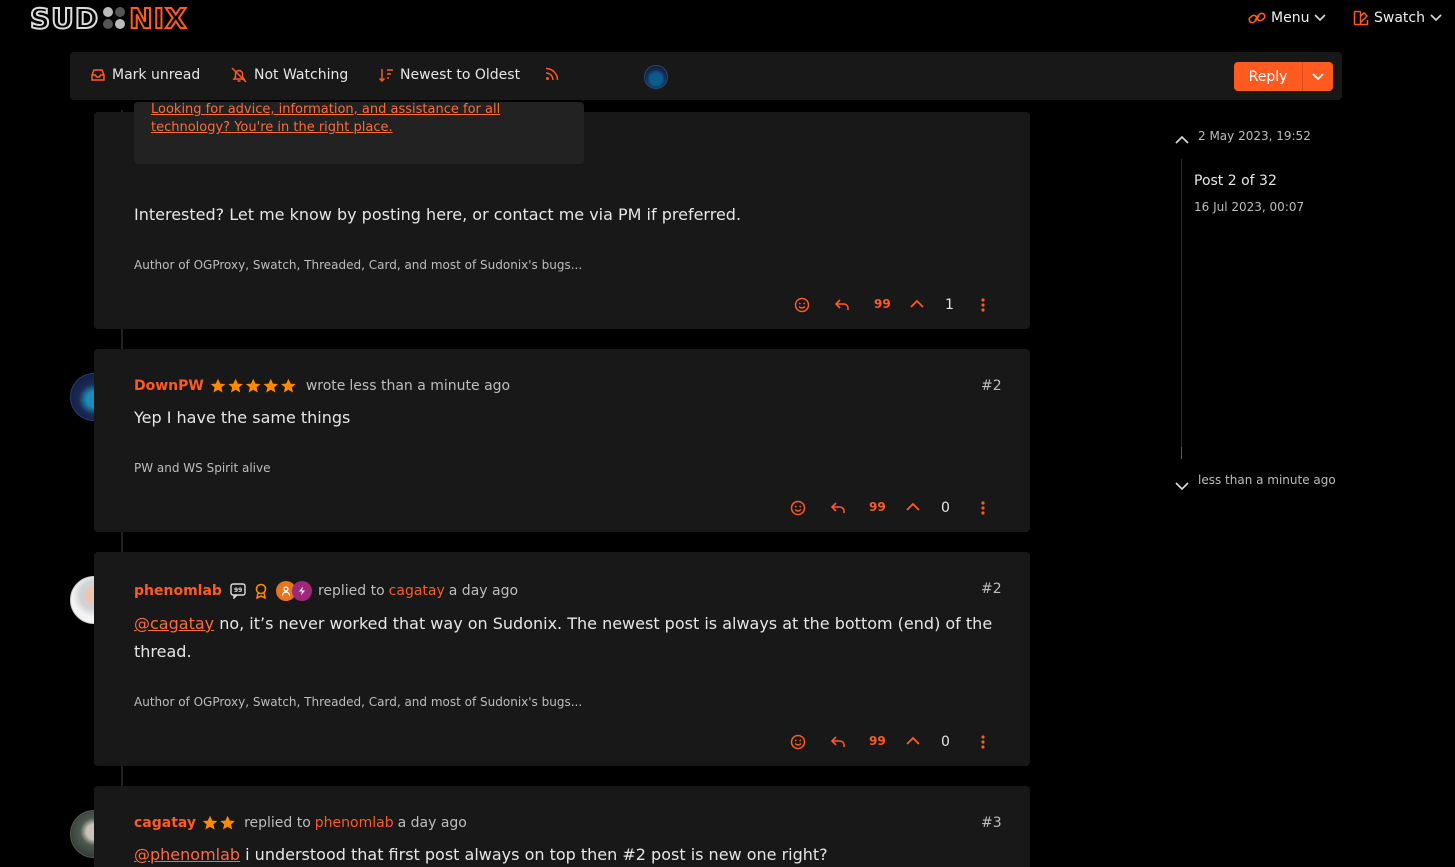  Describe the element at coordinates (158, 18) in the screenshot. I see `logo-text-nix: NIX` at that location.